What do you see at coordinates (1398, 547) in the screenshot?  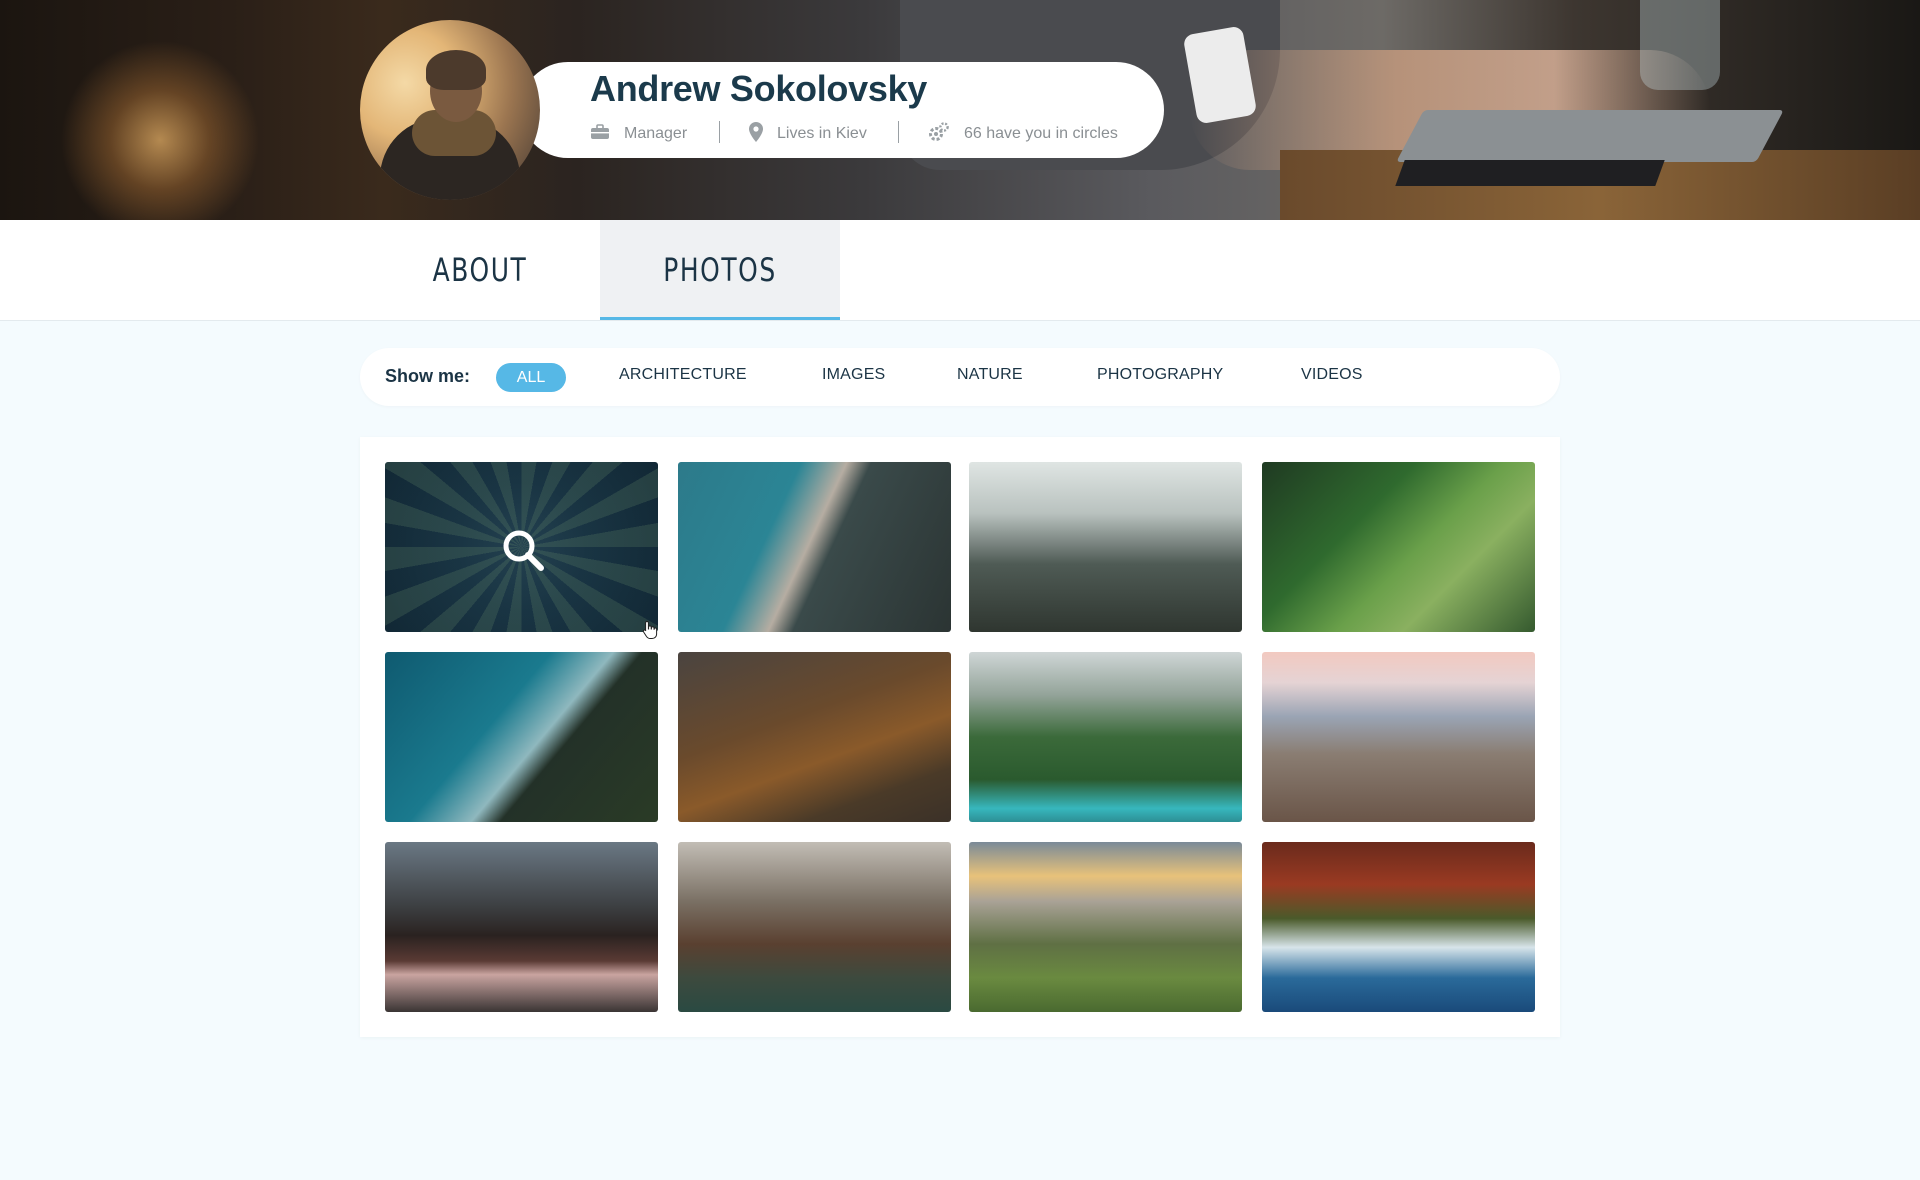 I see `photo-green-hills-path` at bounding box center [1398, 547].